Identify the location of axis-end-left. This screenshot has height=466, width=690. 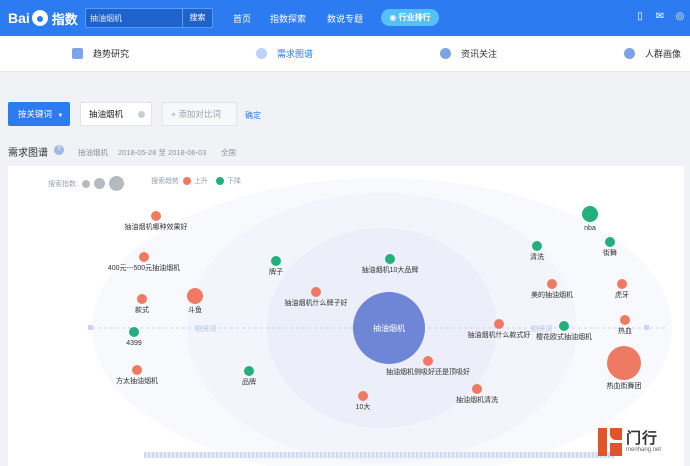
(90, 327).